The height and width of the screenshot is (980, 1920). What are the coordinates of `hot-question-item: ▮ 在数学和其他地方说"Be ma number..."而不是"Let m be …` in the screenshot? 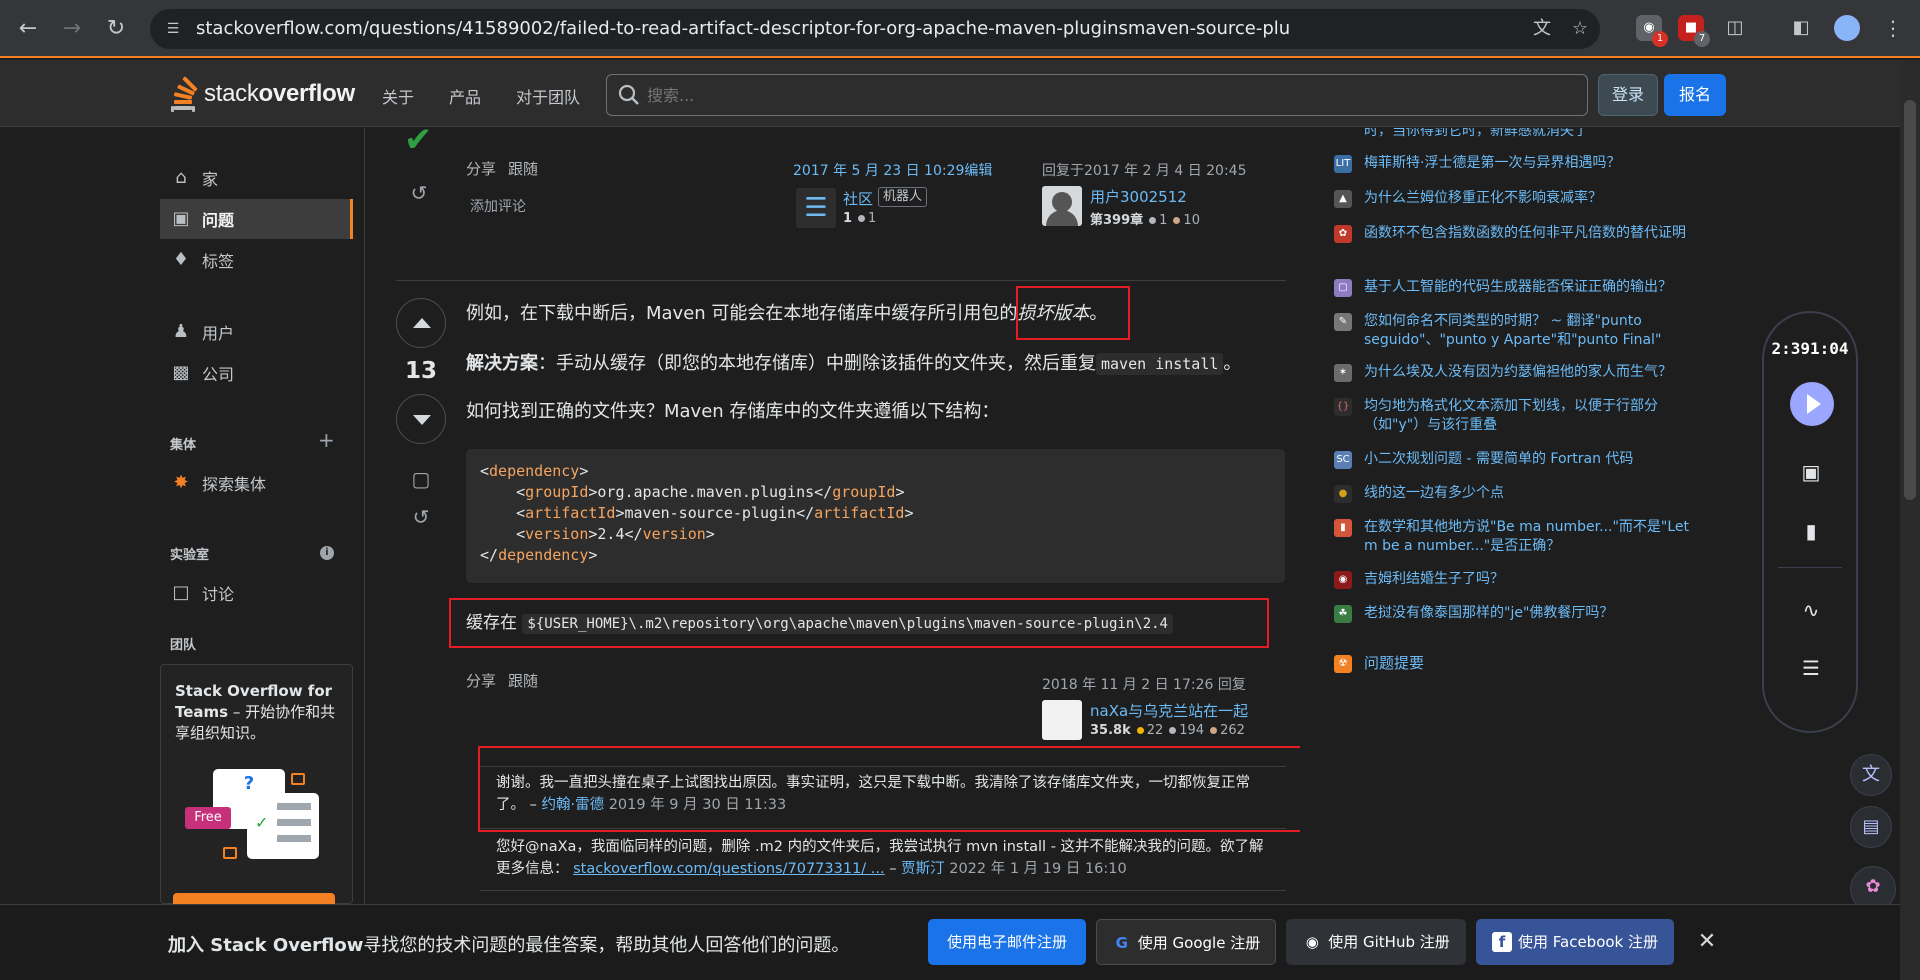 It's located at (1514, 537).